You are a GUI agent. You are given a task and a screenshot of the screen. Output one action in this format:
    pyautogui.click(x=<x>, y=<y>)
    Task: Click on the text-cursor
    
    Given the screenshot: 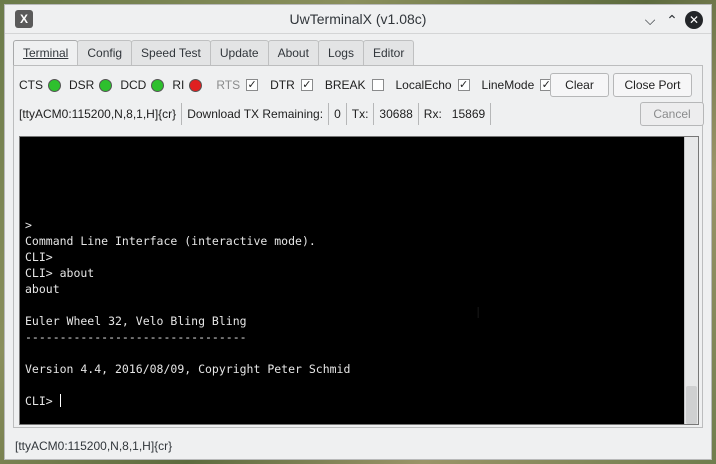 What is the action you would take?
    pyautogui.click(x=60, y=400)
    